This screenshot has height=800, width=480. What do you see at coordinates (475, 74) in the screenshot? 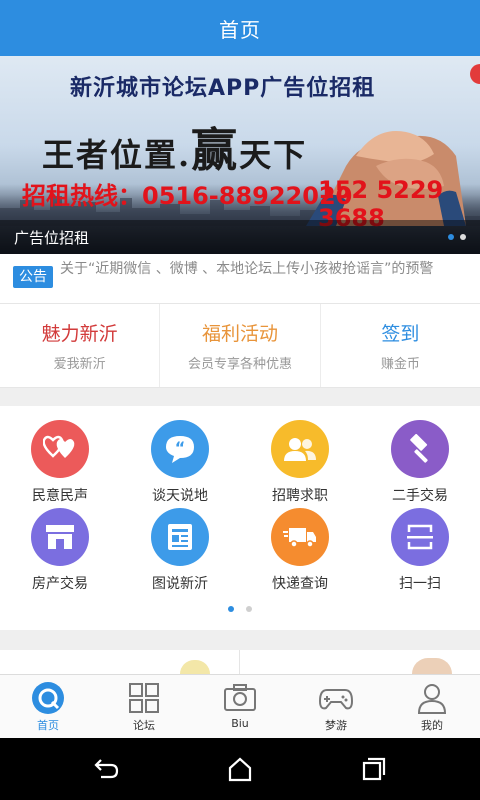
I see `decorative-ball` at bounding box center [475, 74].